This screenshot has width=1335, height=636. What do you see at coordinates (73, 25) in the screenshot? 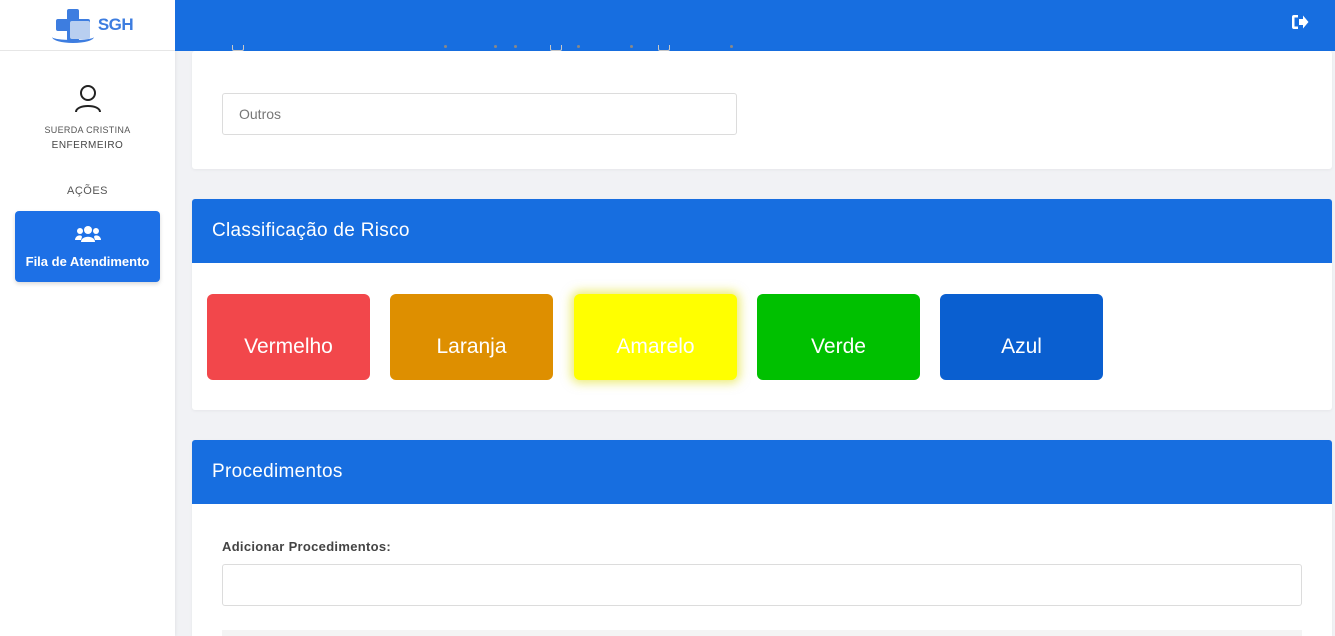
I see `medical-cross-logo-icon` at bounding box center [73, 25].